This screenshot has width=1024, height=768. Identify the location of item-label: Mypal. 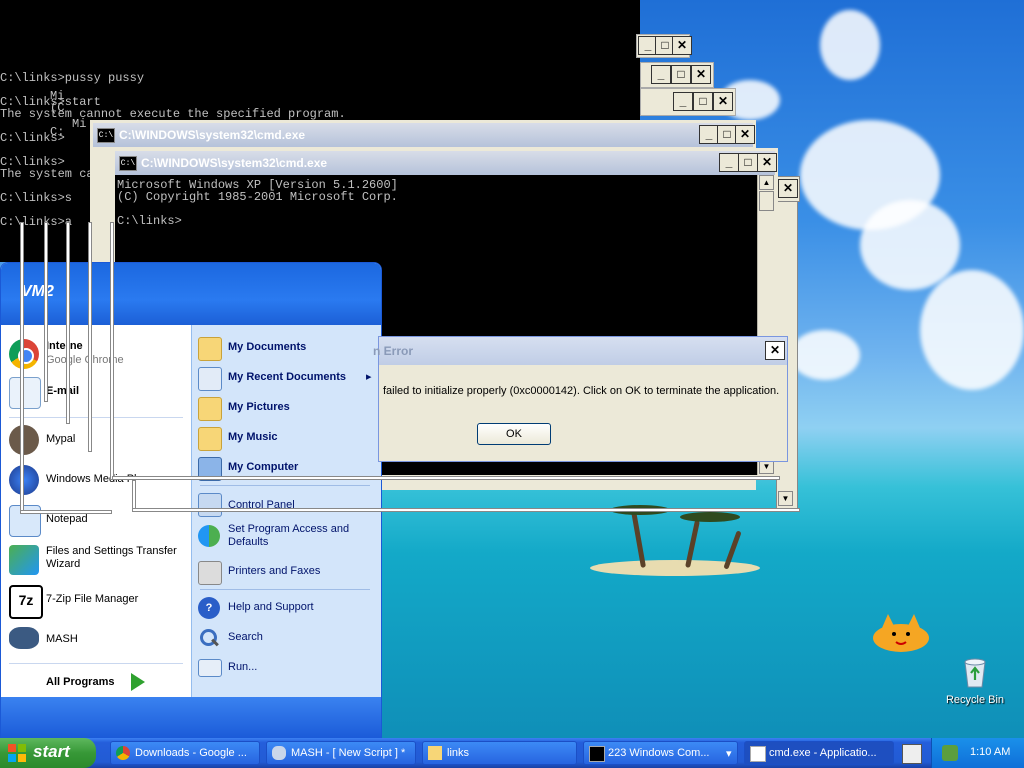
(61, 439).